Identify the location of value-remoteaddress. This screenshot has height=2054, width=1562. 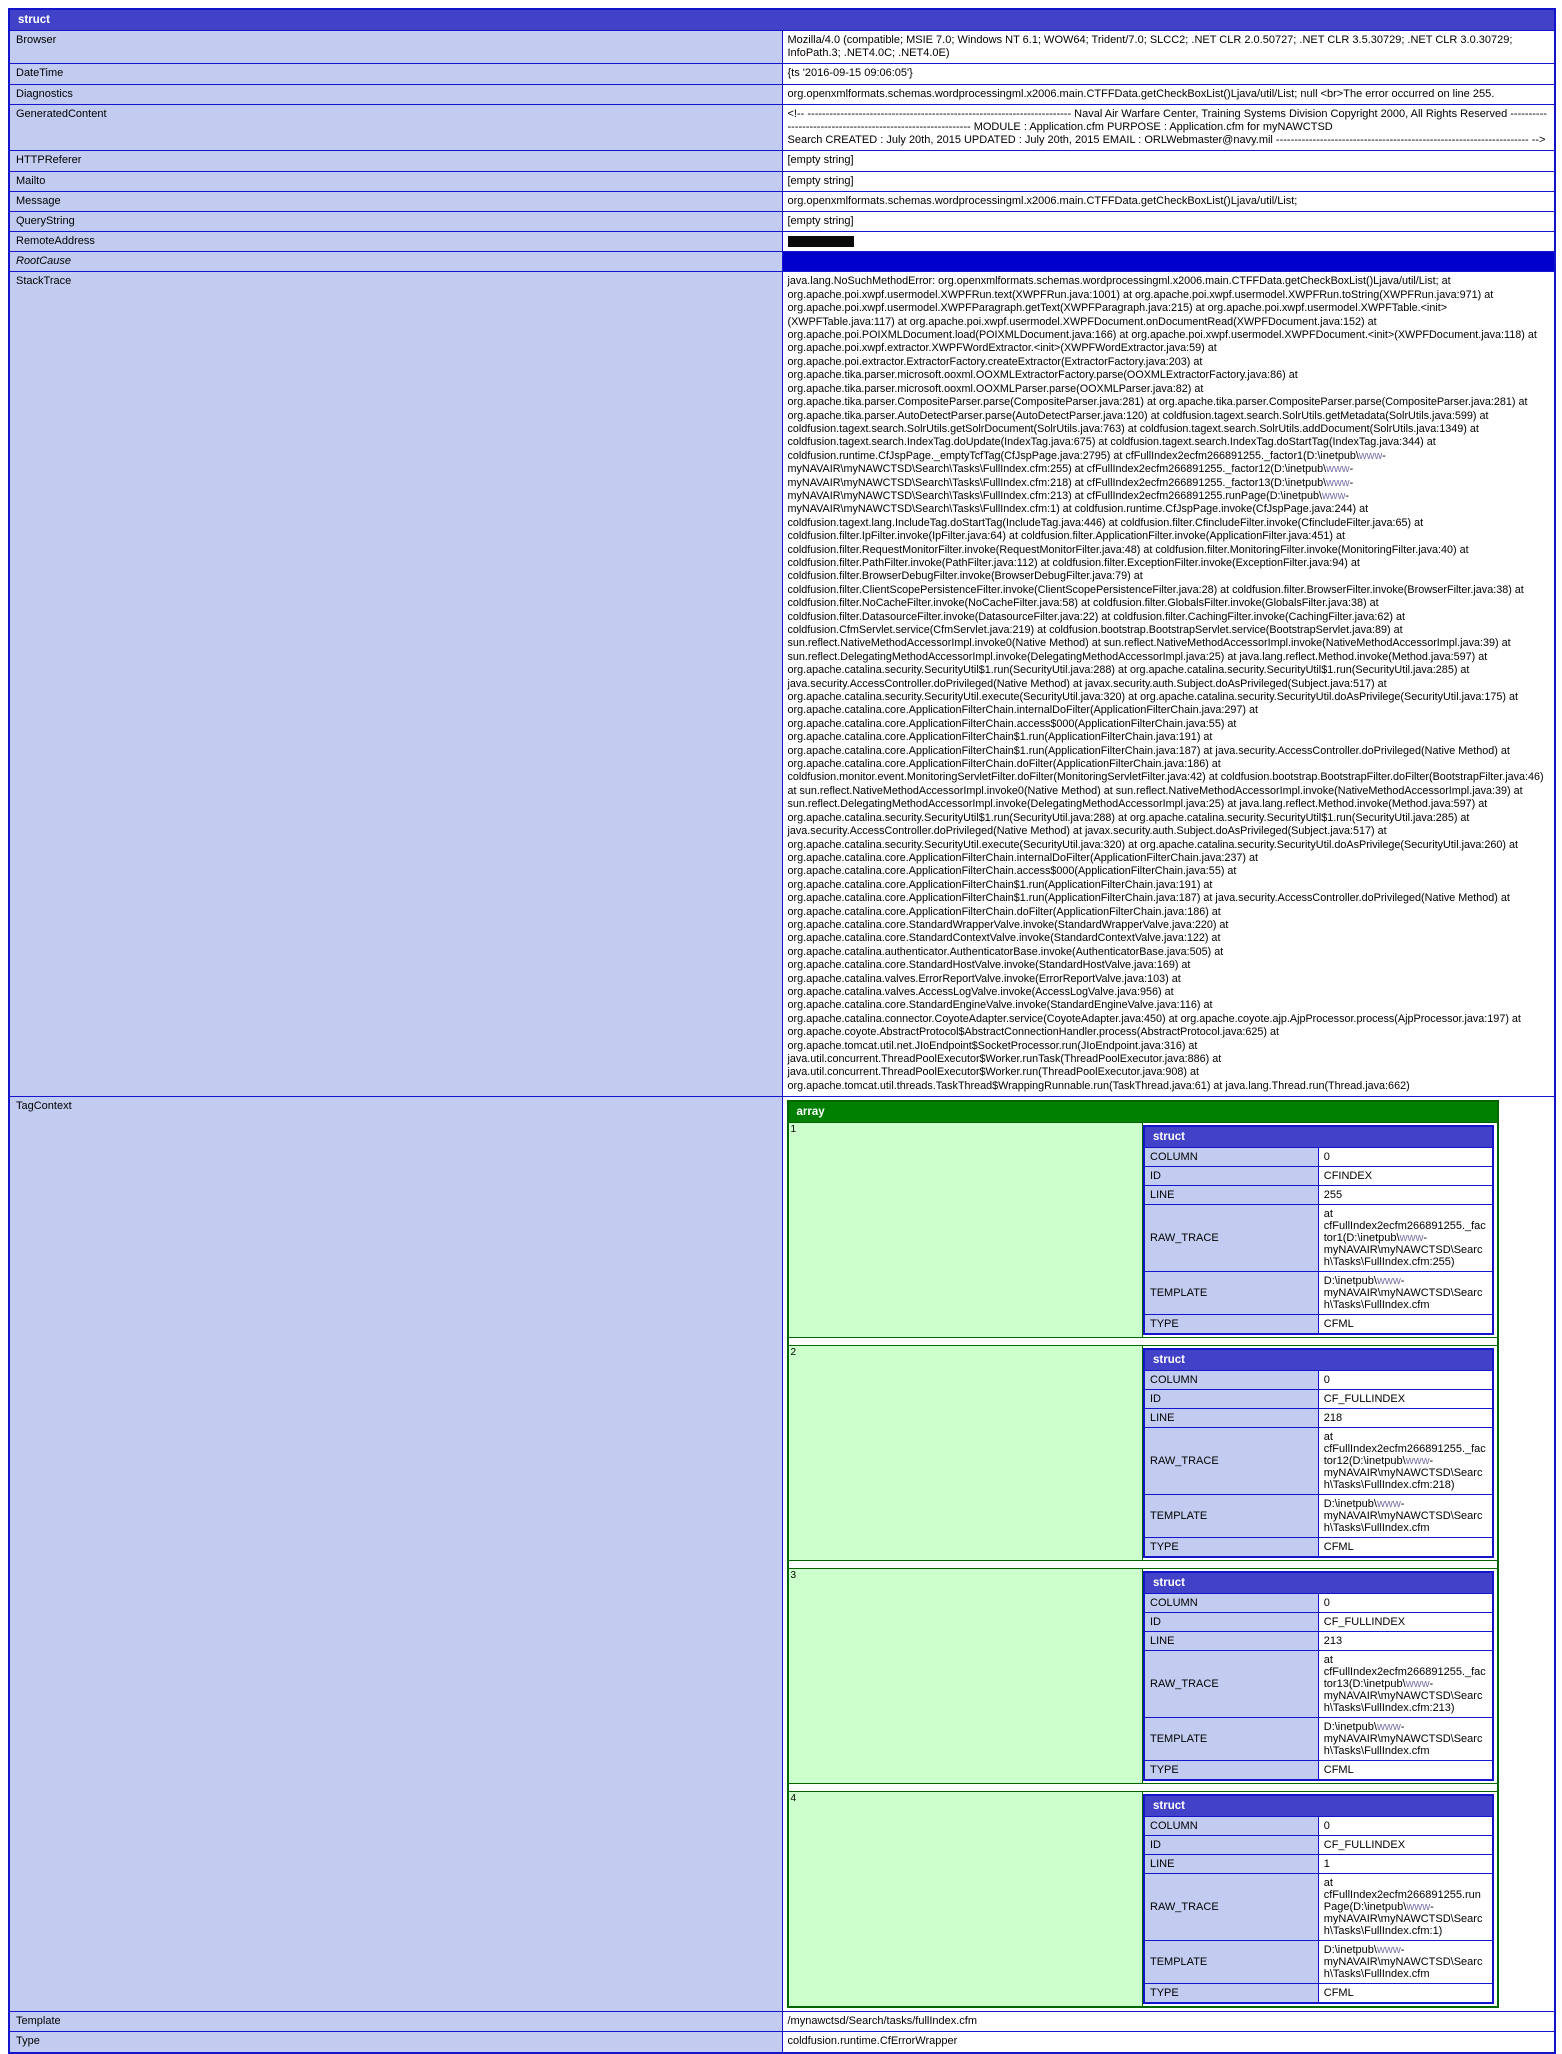
(1168, 242).